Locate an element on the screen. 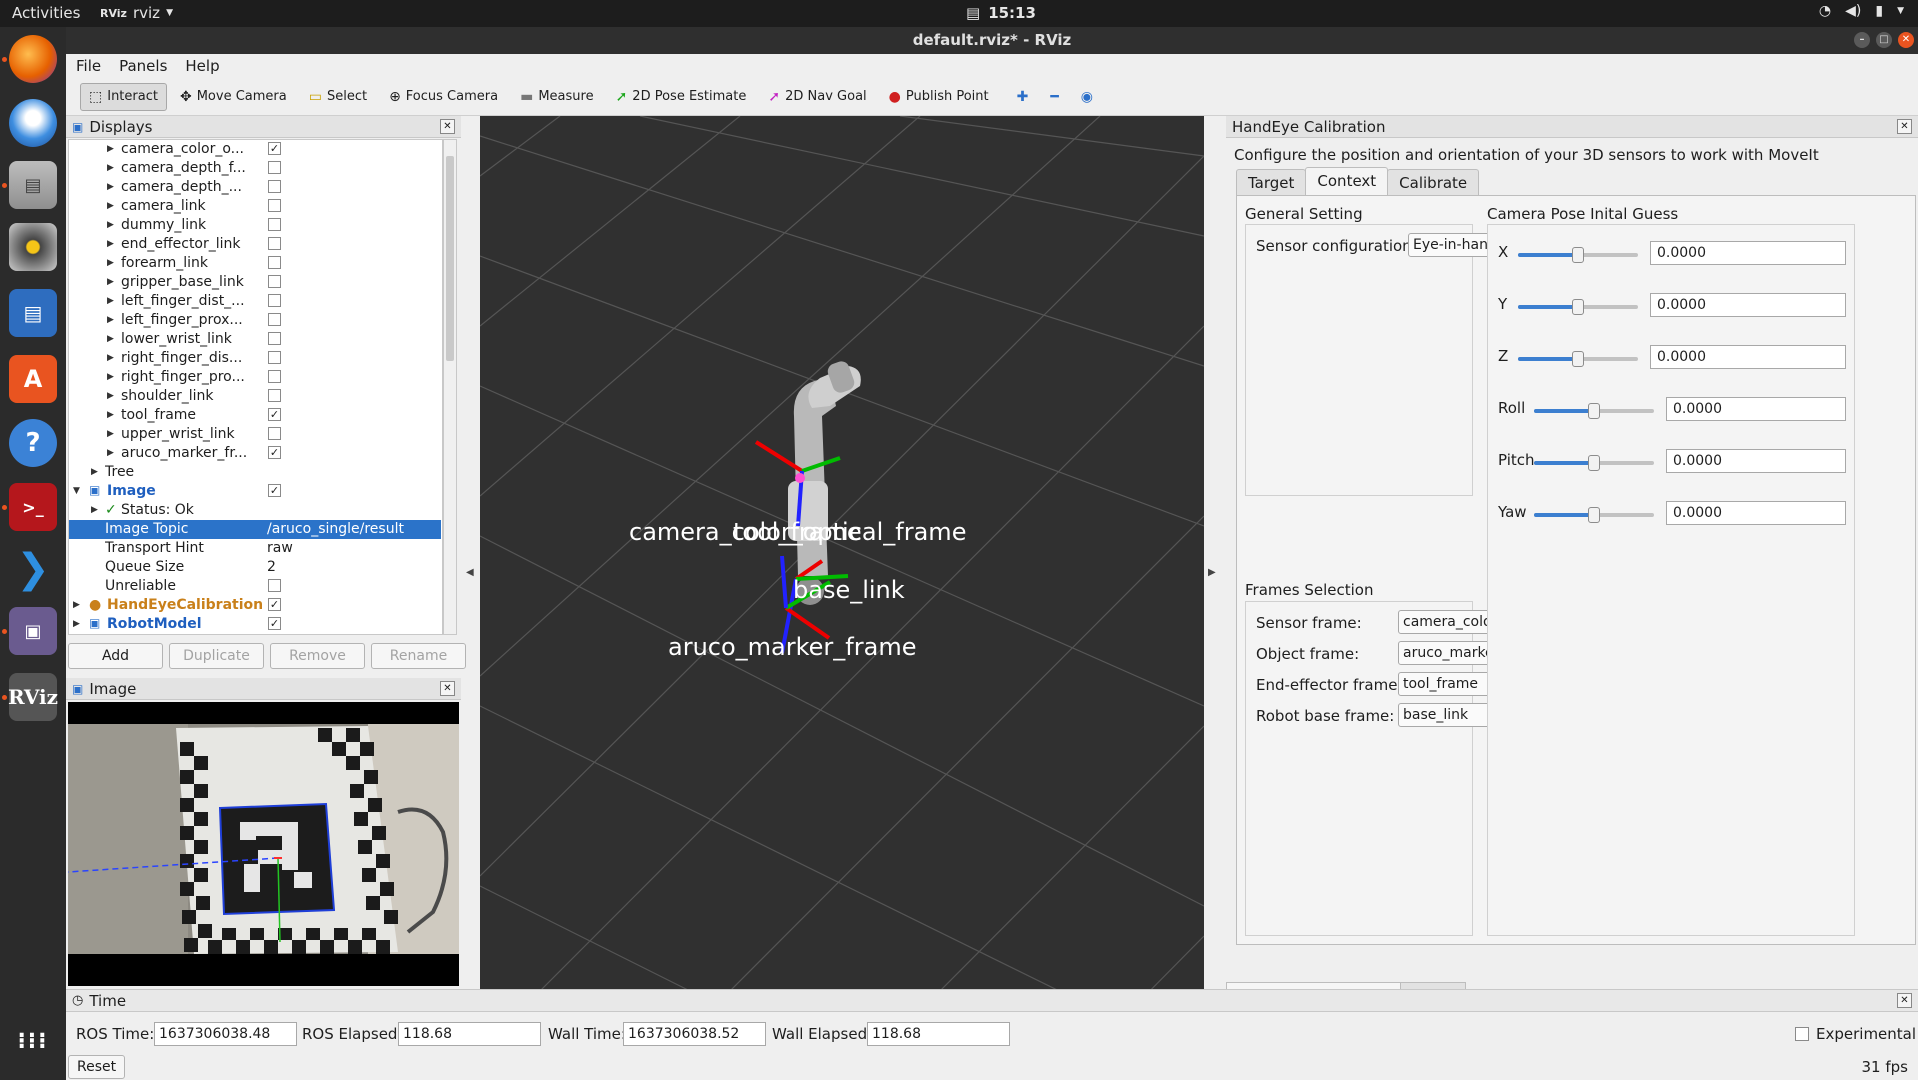 This screenshot has height=1080, width=1918. menu-panels: Panels is located at coordinates (143, 66).